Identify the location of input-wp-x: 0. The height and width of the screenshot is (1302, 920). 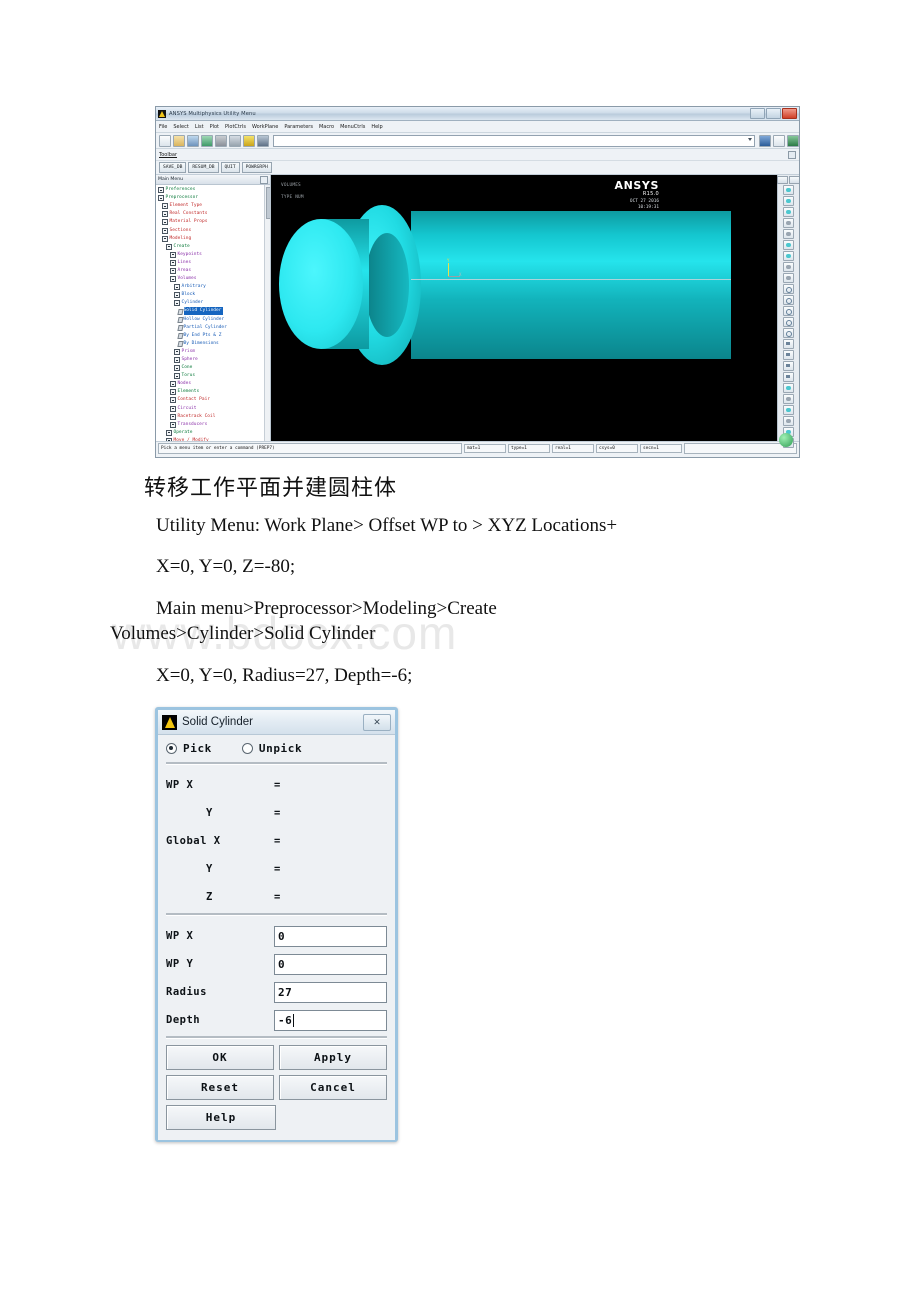
(330, 936).